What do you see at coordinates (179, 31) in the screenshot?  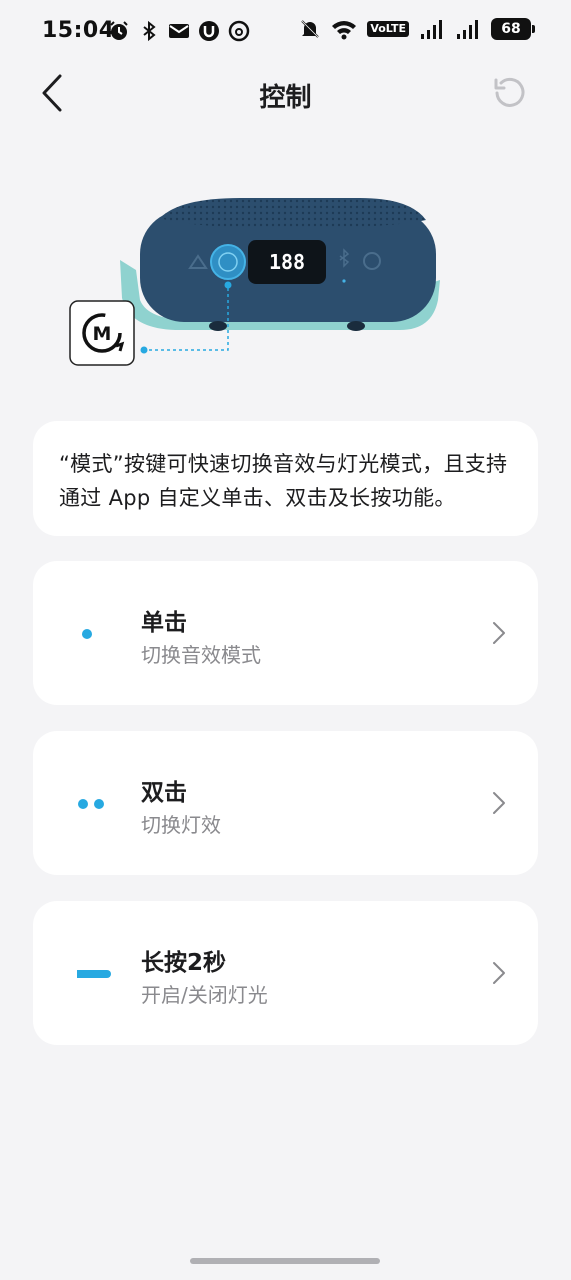 I see `mail-icon` at bounding box center [179, 31].